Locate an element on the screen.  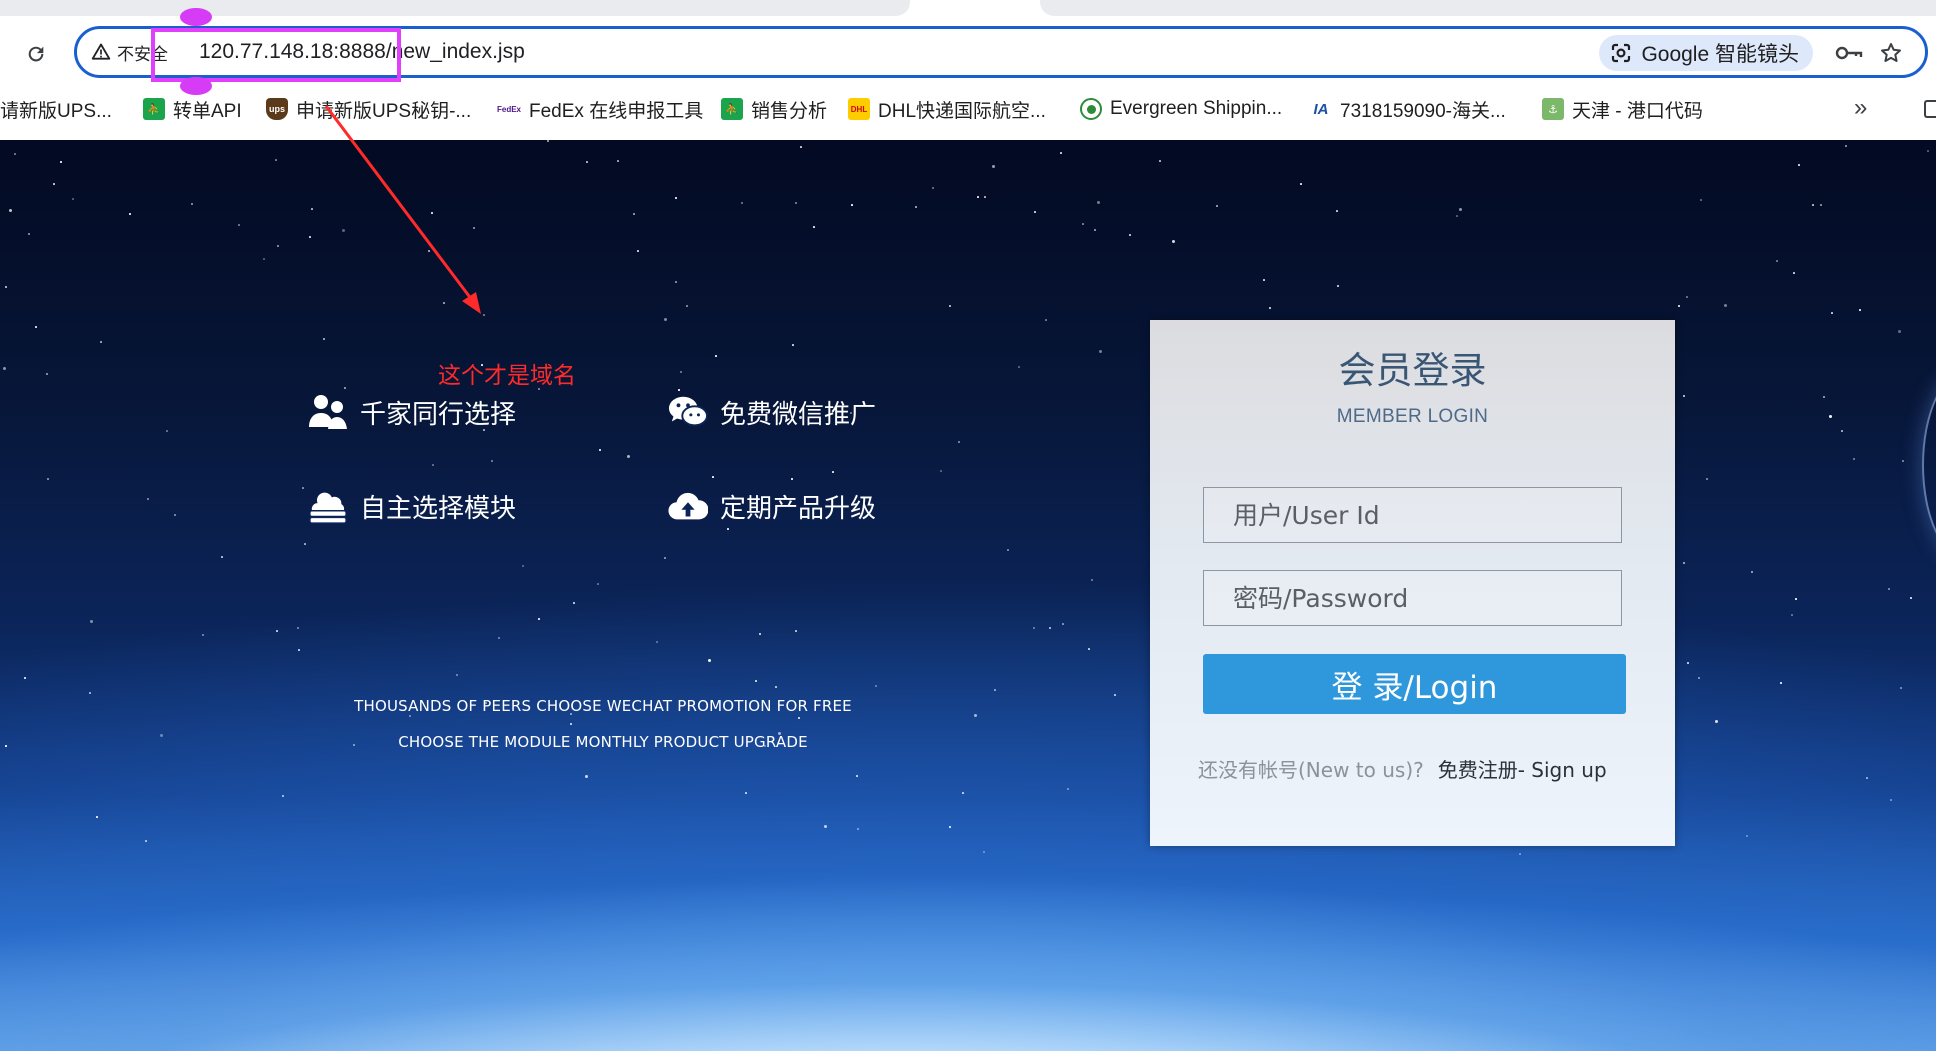
bookmark-item: FedEx FedEx 在线申报工具 is located at coordinates (600, 109).